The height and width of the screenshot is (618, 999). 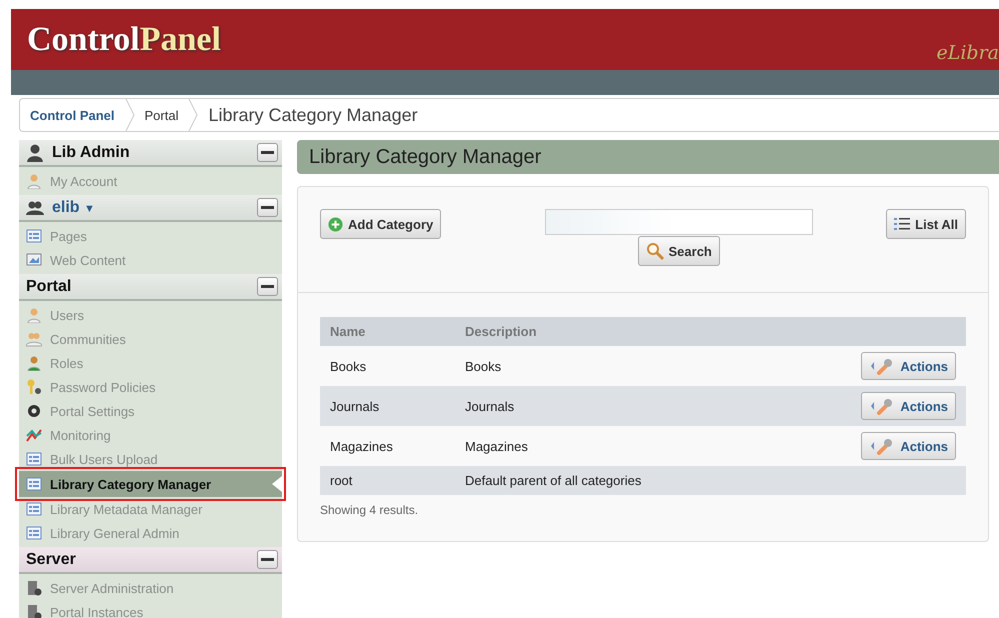 I want to click on section-title: elib ▼, so click(x=150, y=207).